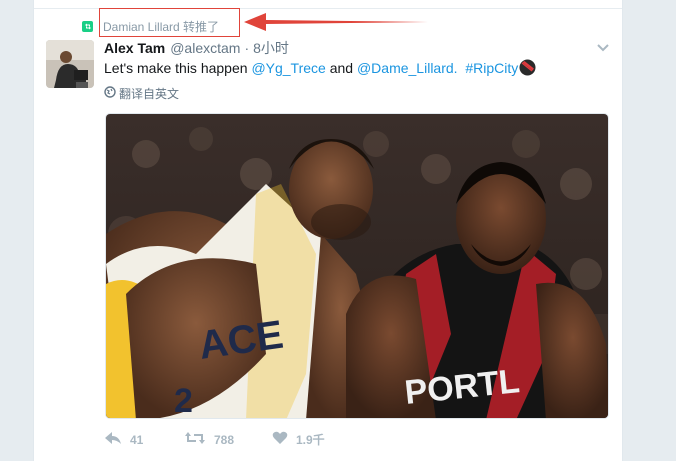  I want to click on retweet-button: 788, so click(228, 439).